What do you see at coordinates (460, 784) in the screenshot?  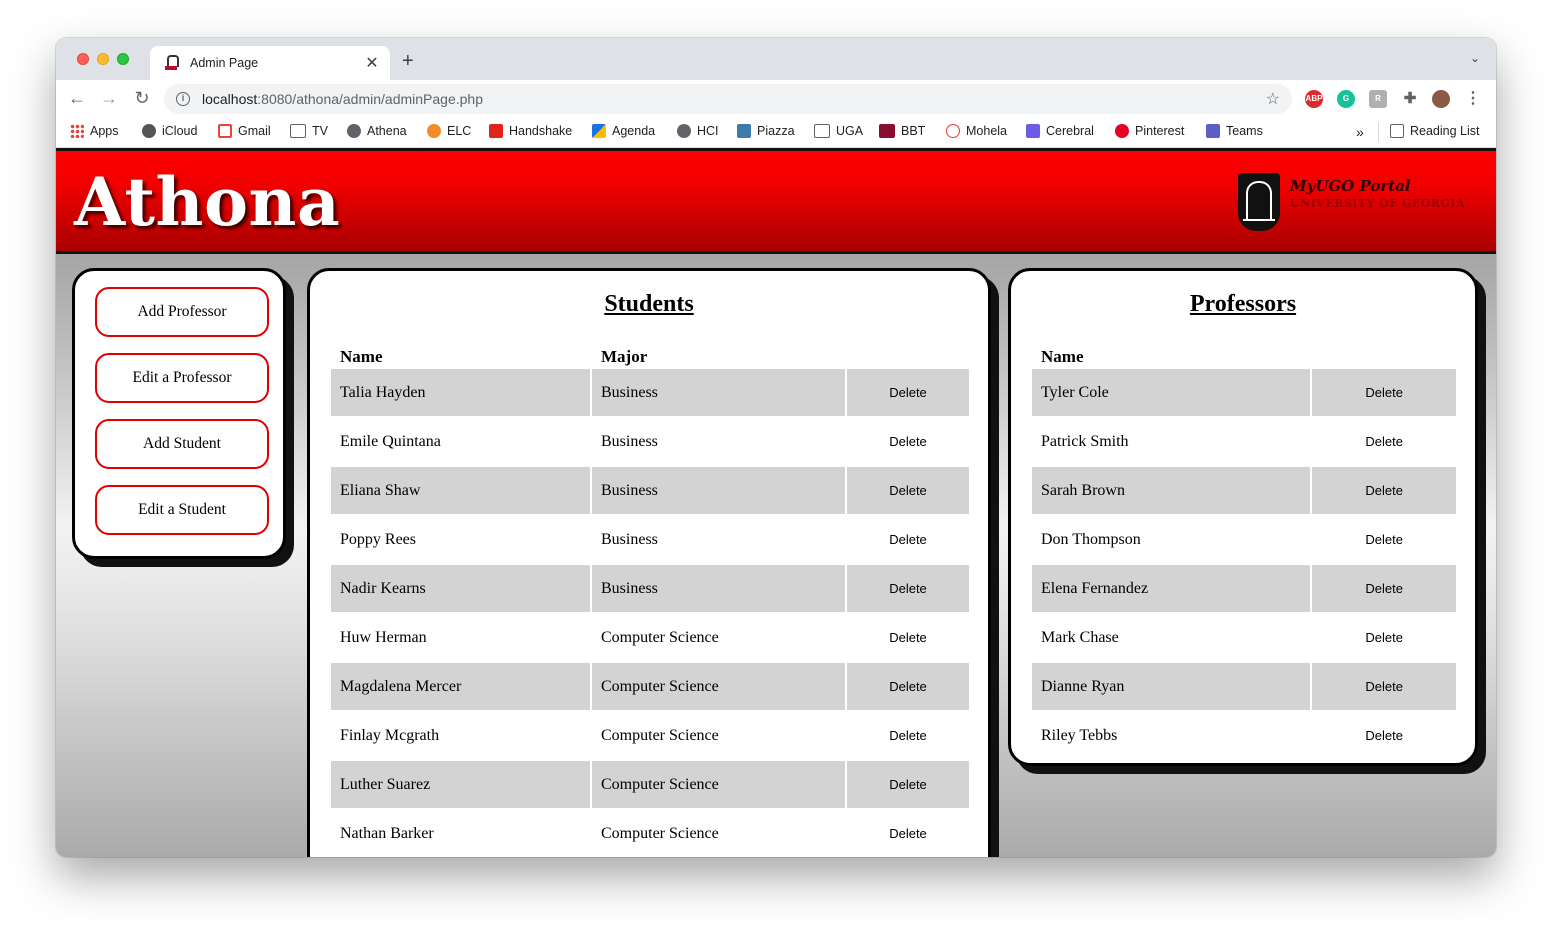 I see `student-name: Luther Suarez` at bounding box center [460, 784].